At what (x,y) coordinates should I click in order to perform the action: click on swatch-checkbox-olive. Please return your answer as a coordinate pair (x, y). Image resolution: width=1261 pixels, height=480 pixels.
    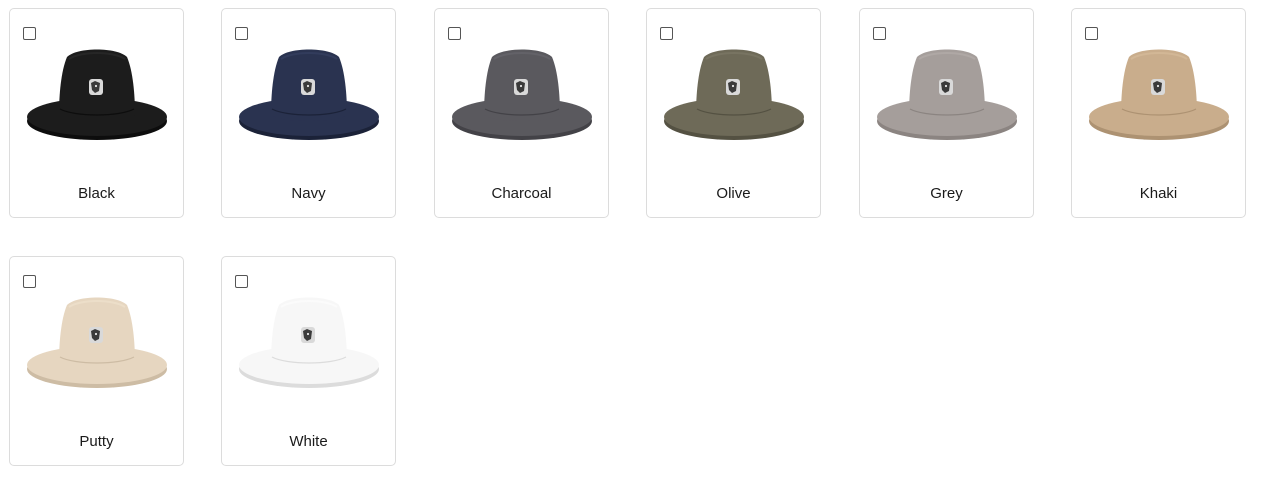
    Looking at the image, I should click on (666, 33).